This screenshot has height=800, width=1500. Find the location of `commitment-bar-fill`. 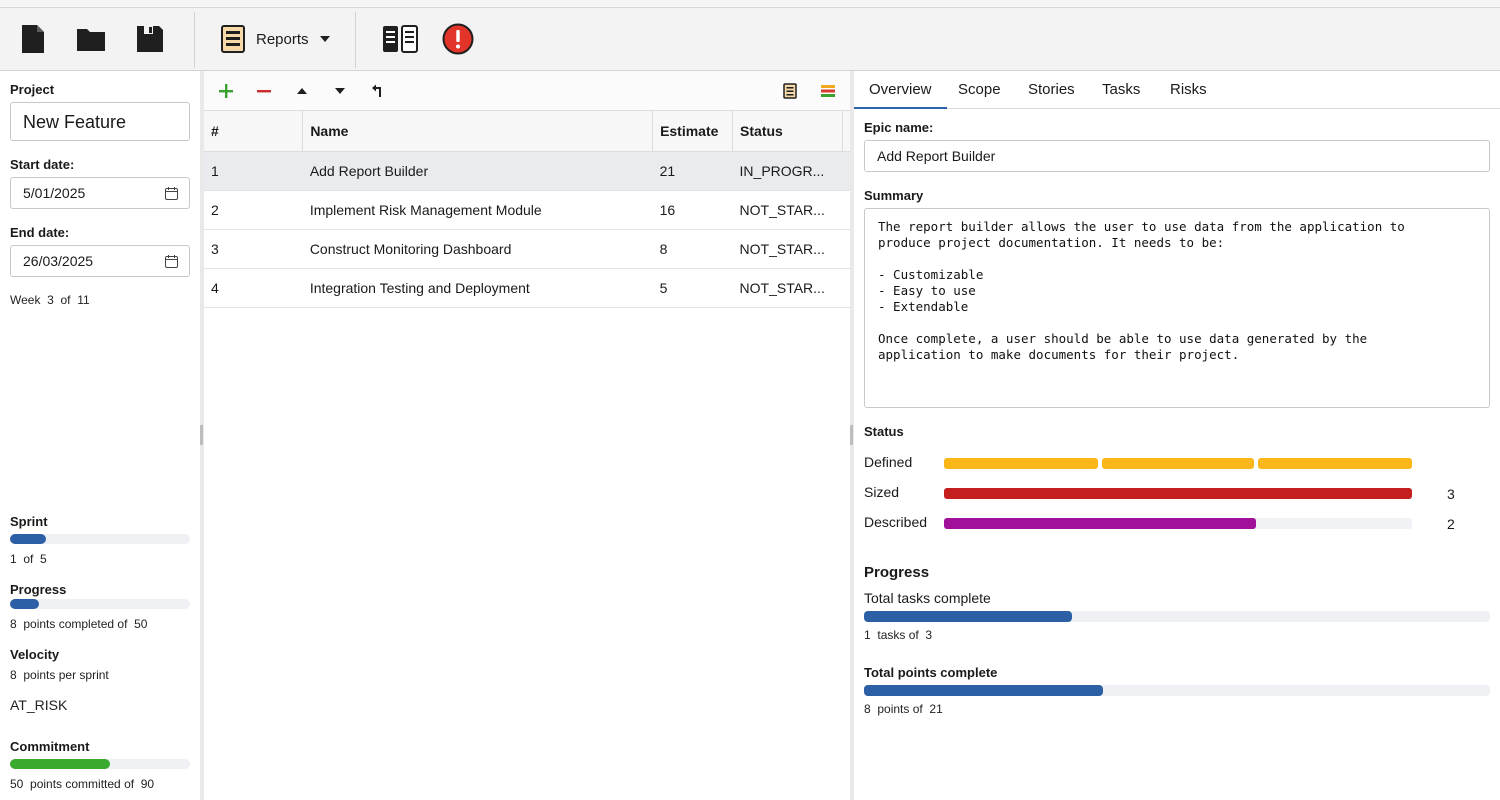

commitment-bar-fill is located at coordinates (60, 764).